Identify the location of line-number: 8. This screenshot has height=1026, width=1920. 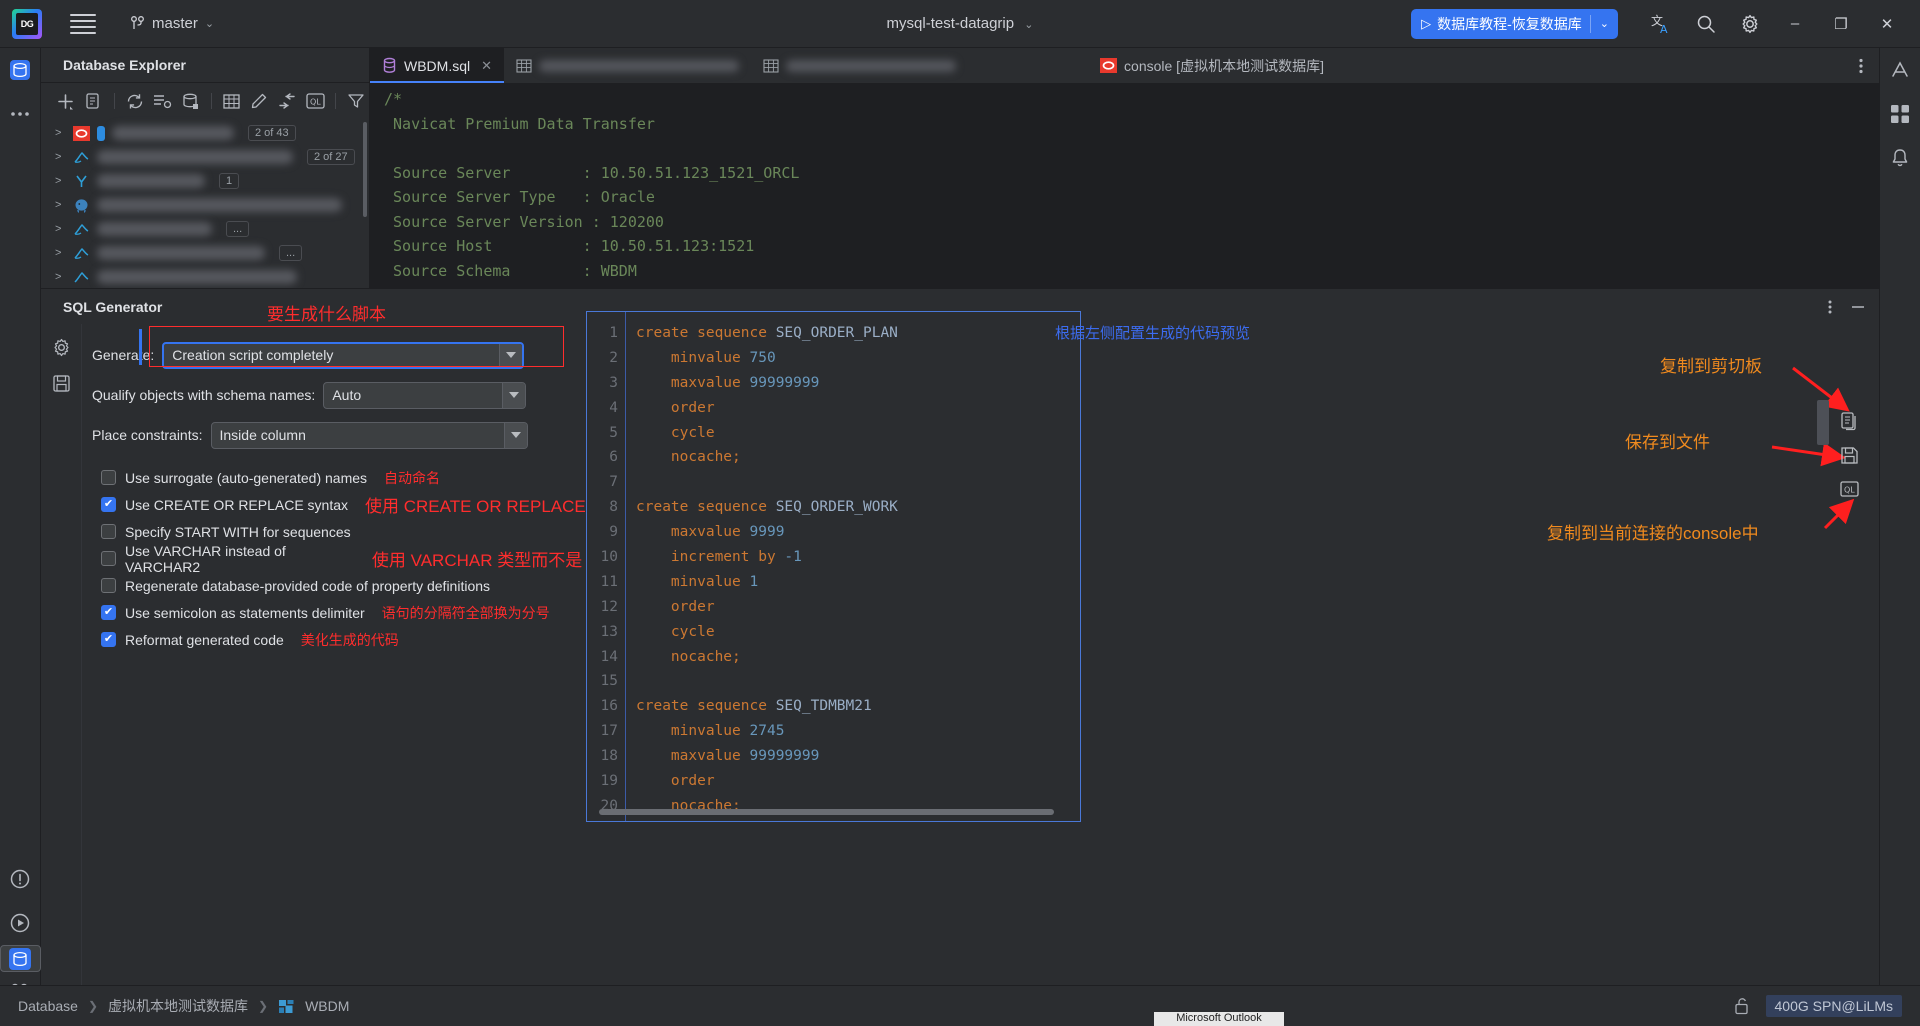
(613, 507).